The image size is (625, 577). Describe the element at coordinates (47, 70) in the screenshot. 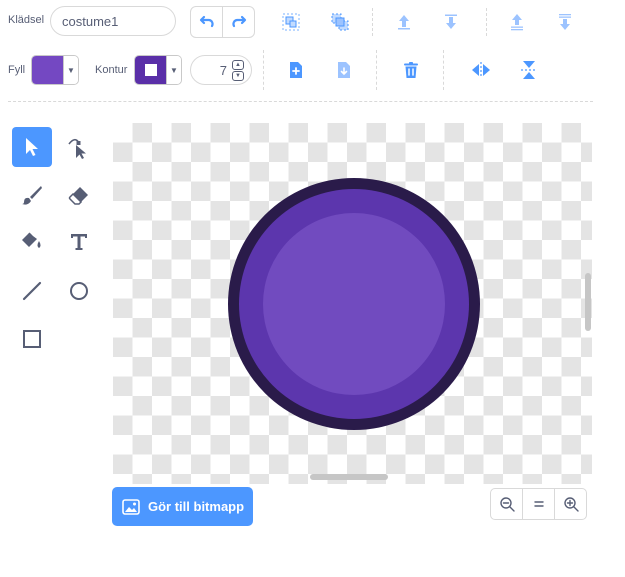

I see `fill-swatch` at that location.